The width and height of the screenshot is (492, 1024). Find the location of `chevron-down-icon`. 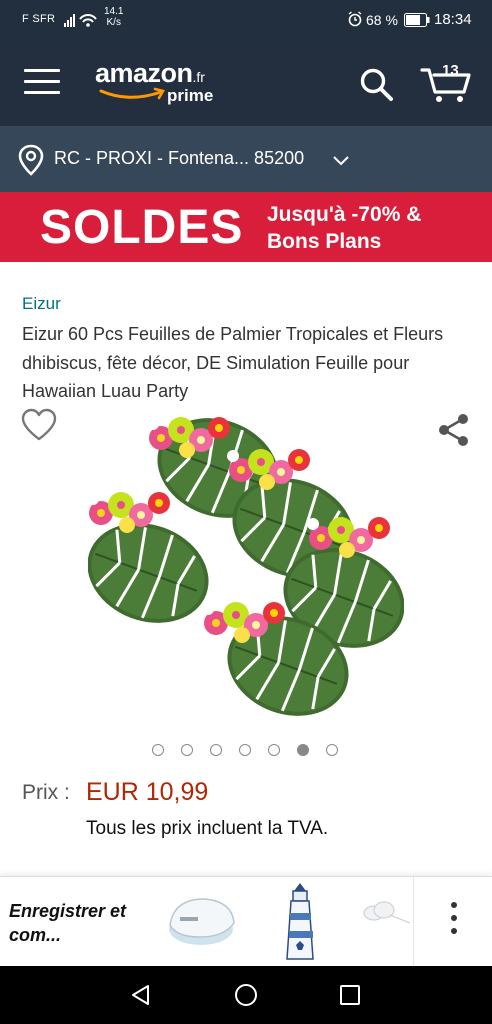

chevron-down-icon is located at coordinates (341, 163).